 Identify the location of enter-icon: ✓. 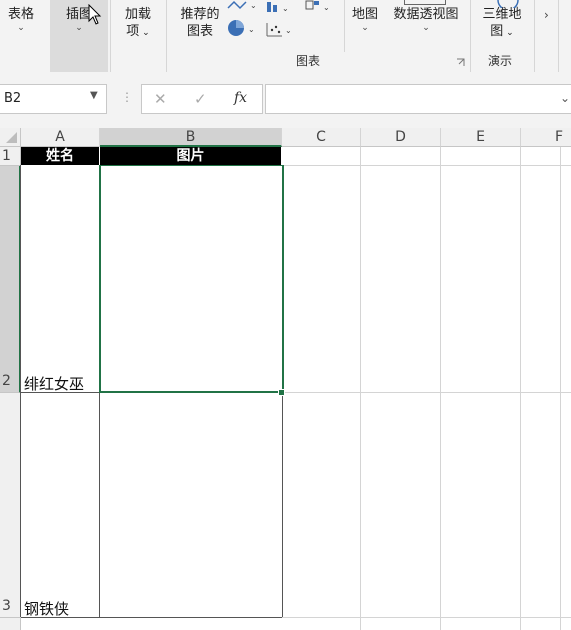
(200, 99).